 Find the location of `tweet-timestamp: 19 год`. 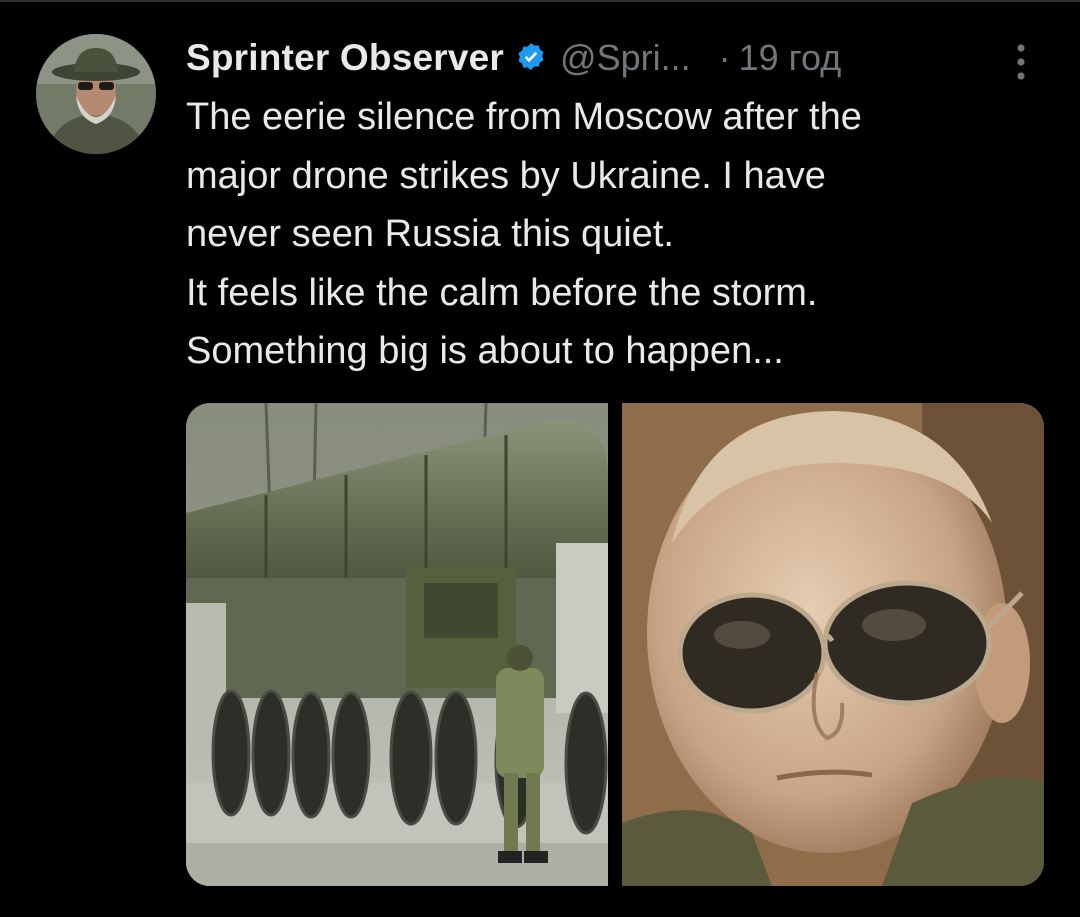

tweet-timestamp: 19 год is located at coordinates (790, 58).